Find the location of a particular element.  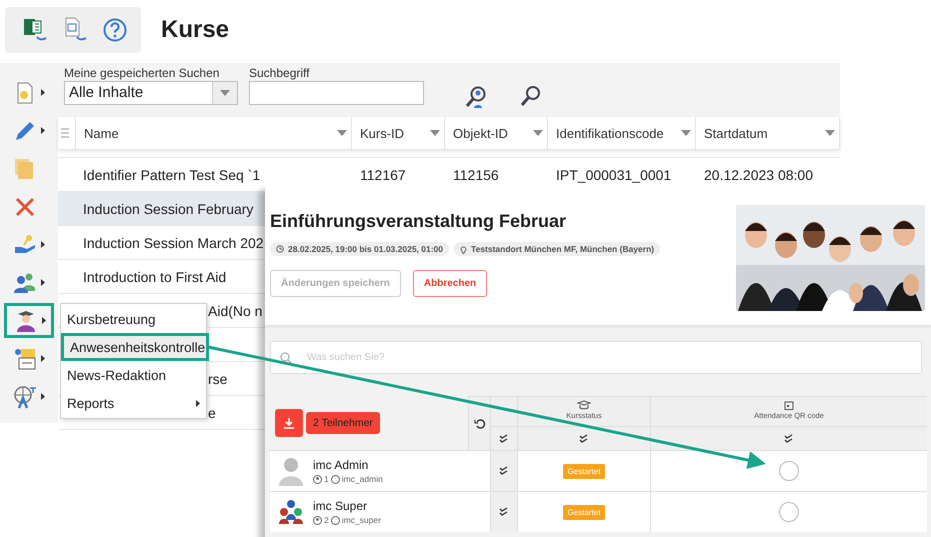

sidebar-item is located at coordinates (29, 320).